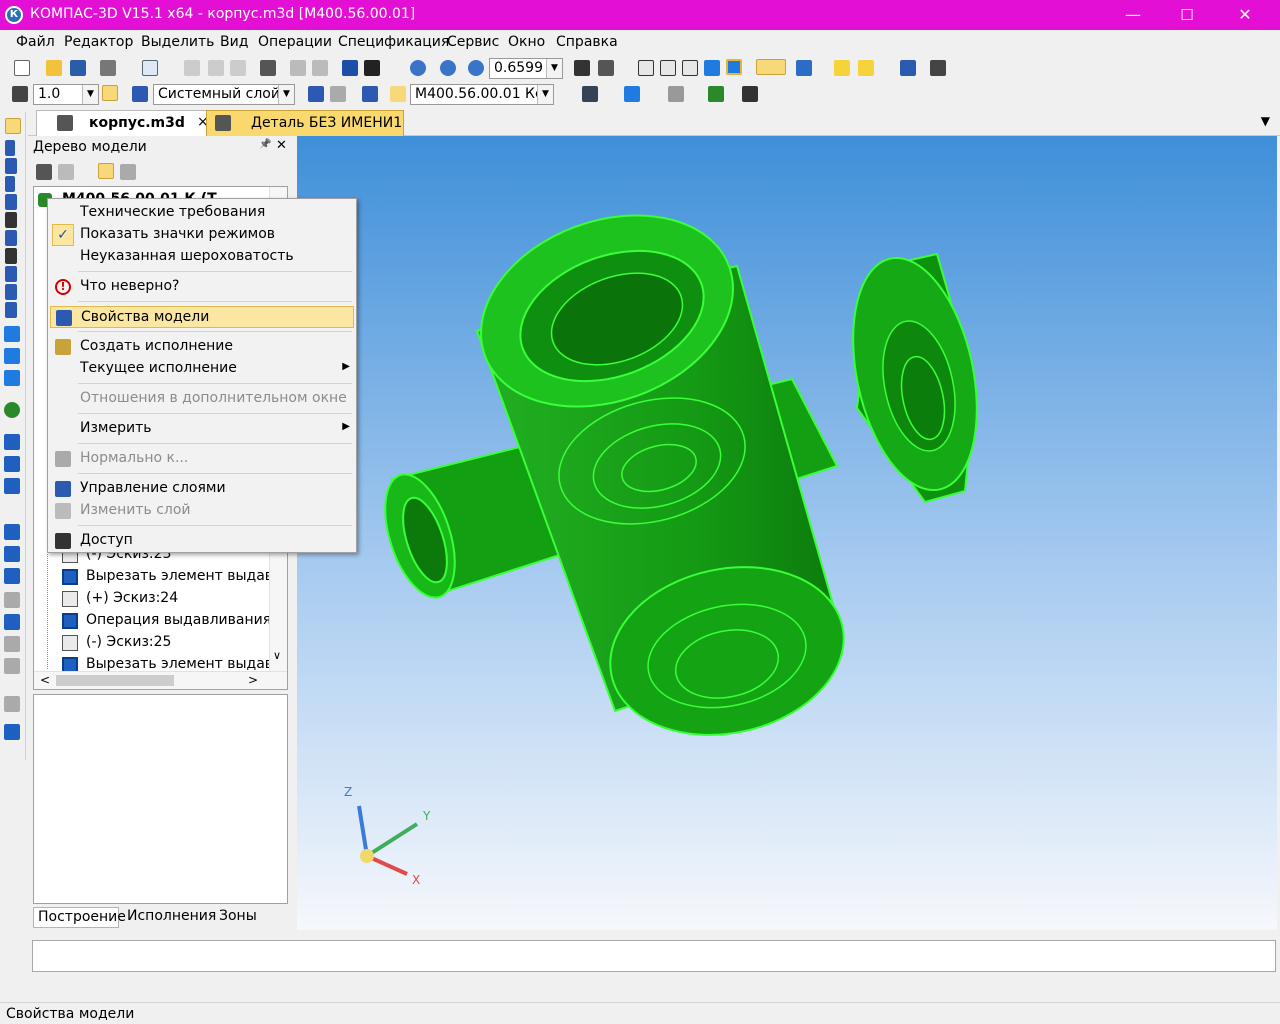  I want to click on menu-item-8: Создать исполнение, so click(202, 347).